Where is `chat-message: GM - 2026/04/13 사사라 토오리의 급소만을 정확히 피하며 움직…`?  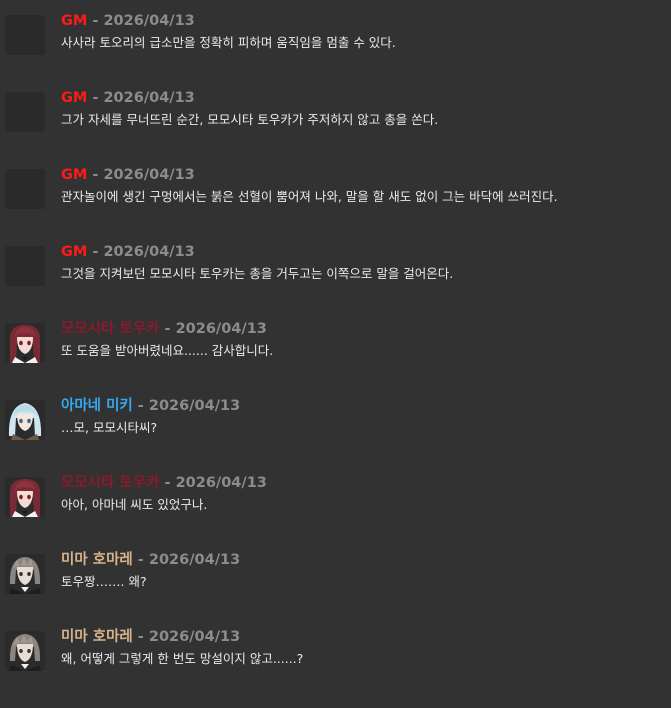 chat-message: GM - 2026/04/13 사사라 토오리의 급소만을 정확히 피하며 움직… is located at coordinates (335, 52).